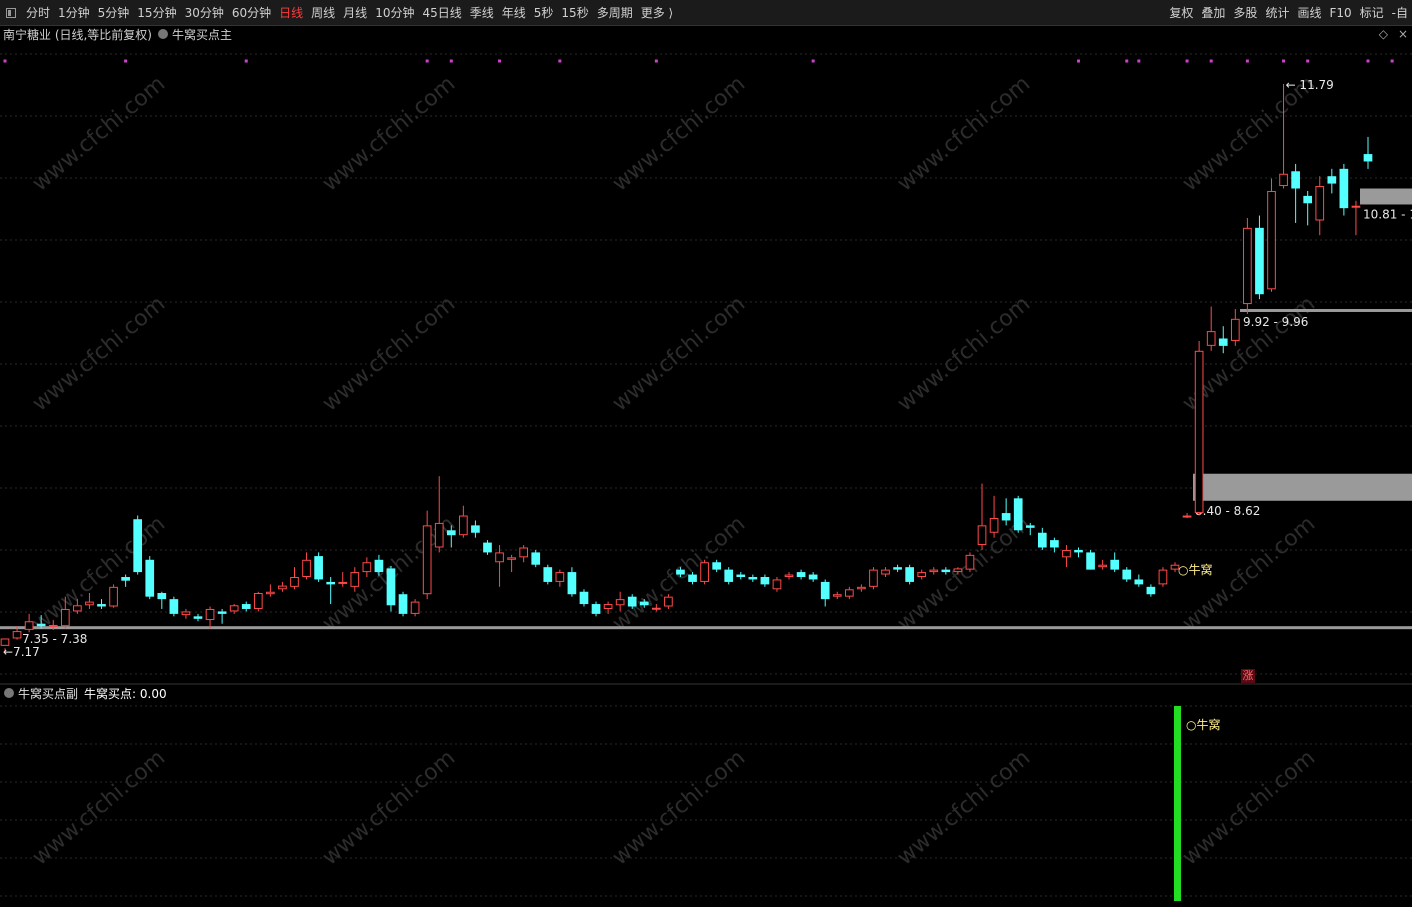 Image resolution: width=1412 pixels, height=907 pixels. Describe the element at coordinates (1372, 12) in the screenshot. I see `tool-button-6: 标记` at that location.